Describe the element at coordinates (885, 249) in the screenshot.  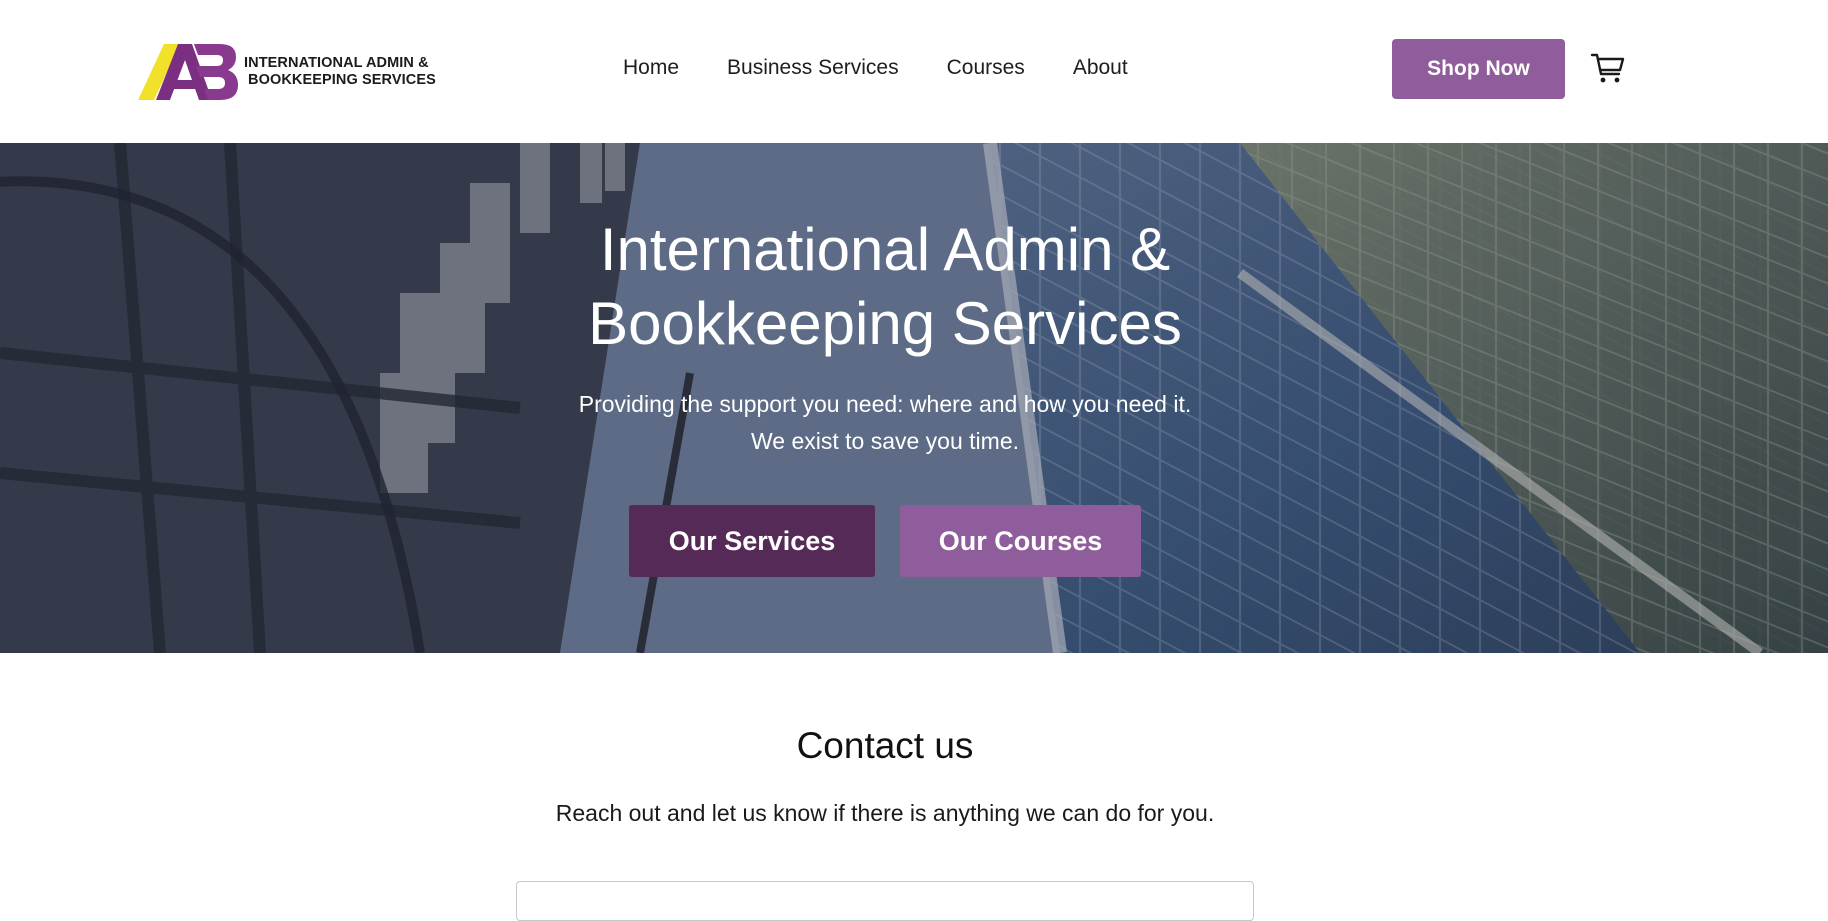
I see `hero-title-line-1: International Admin &` at that location.